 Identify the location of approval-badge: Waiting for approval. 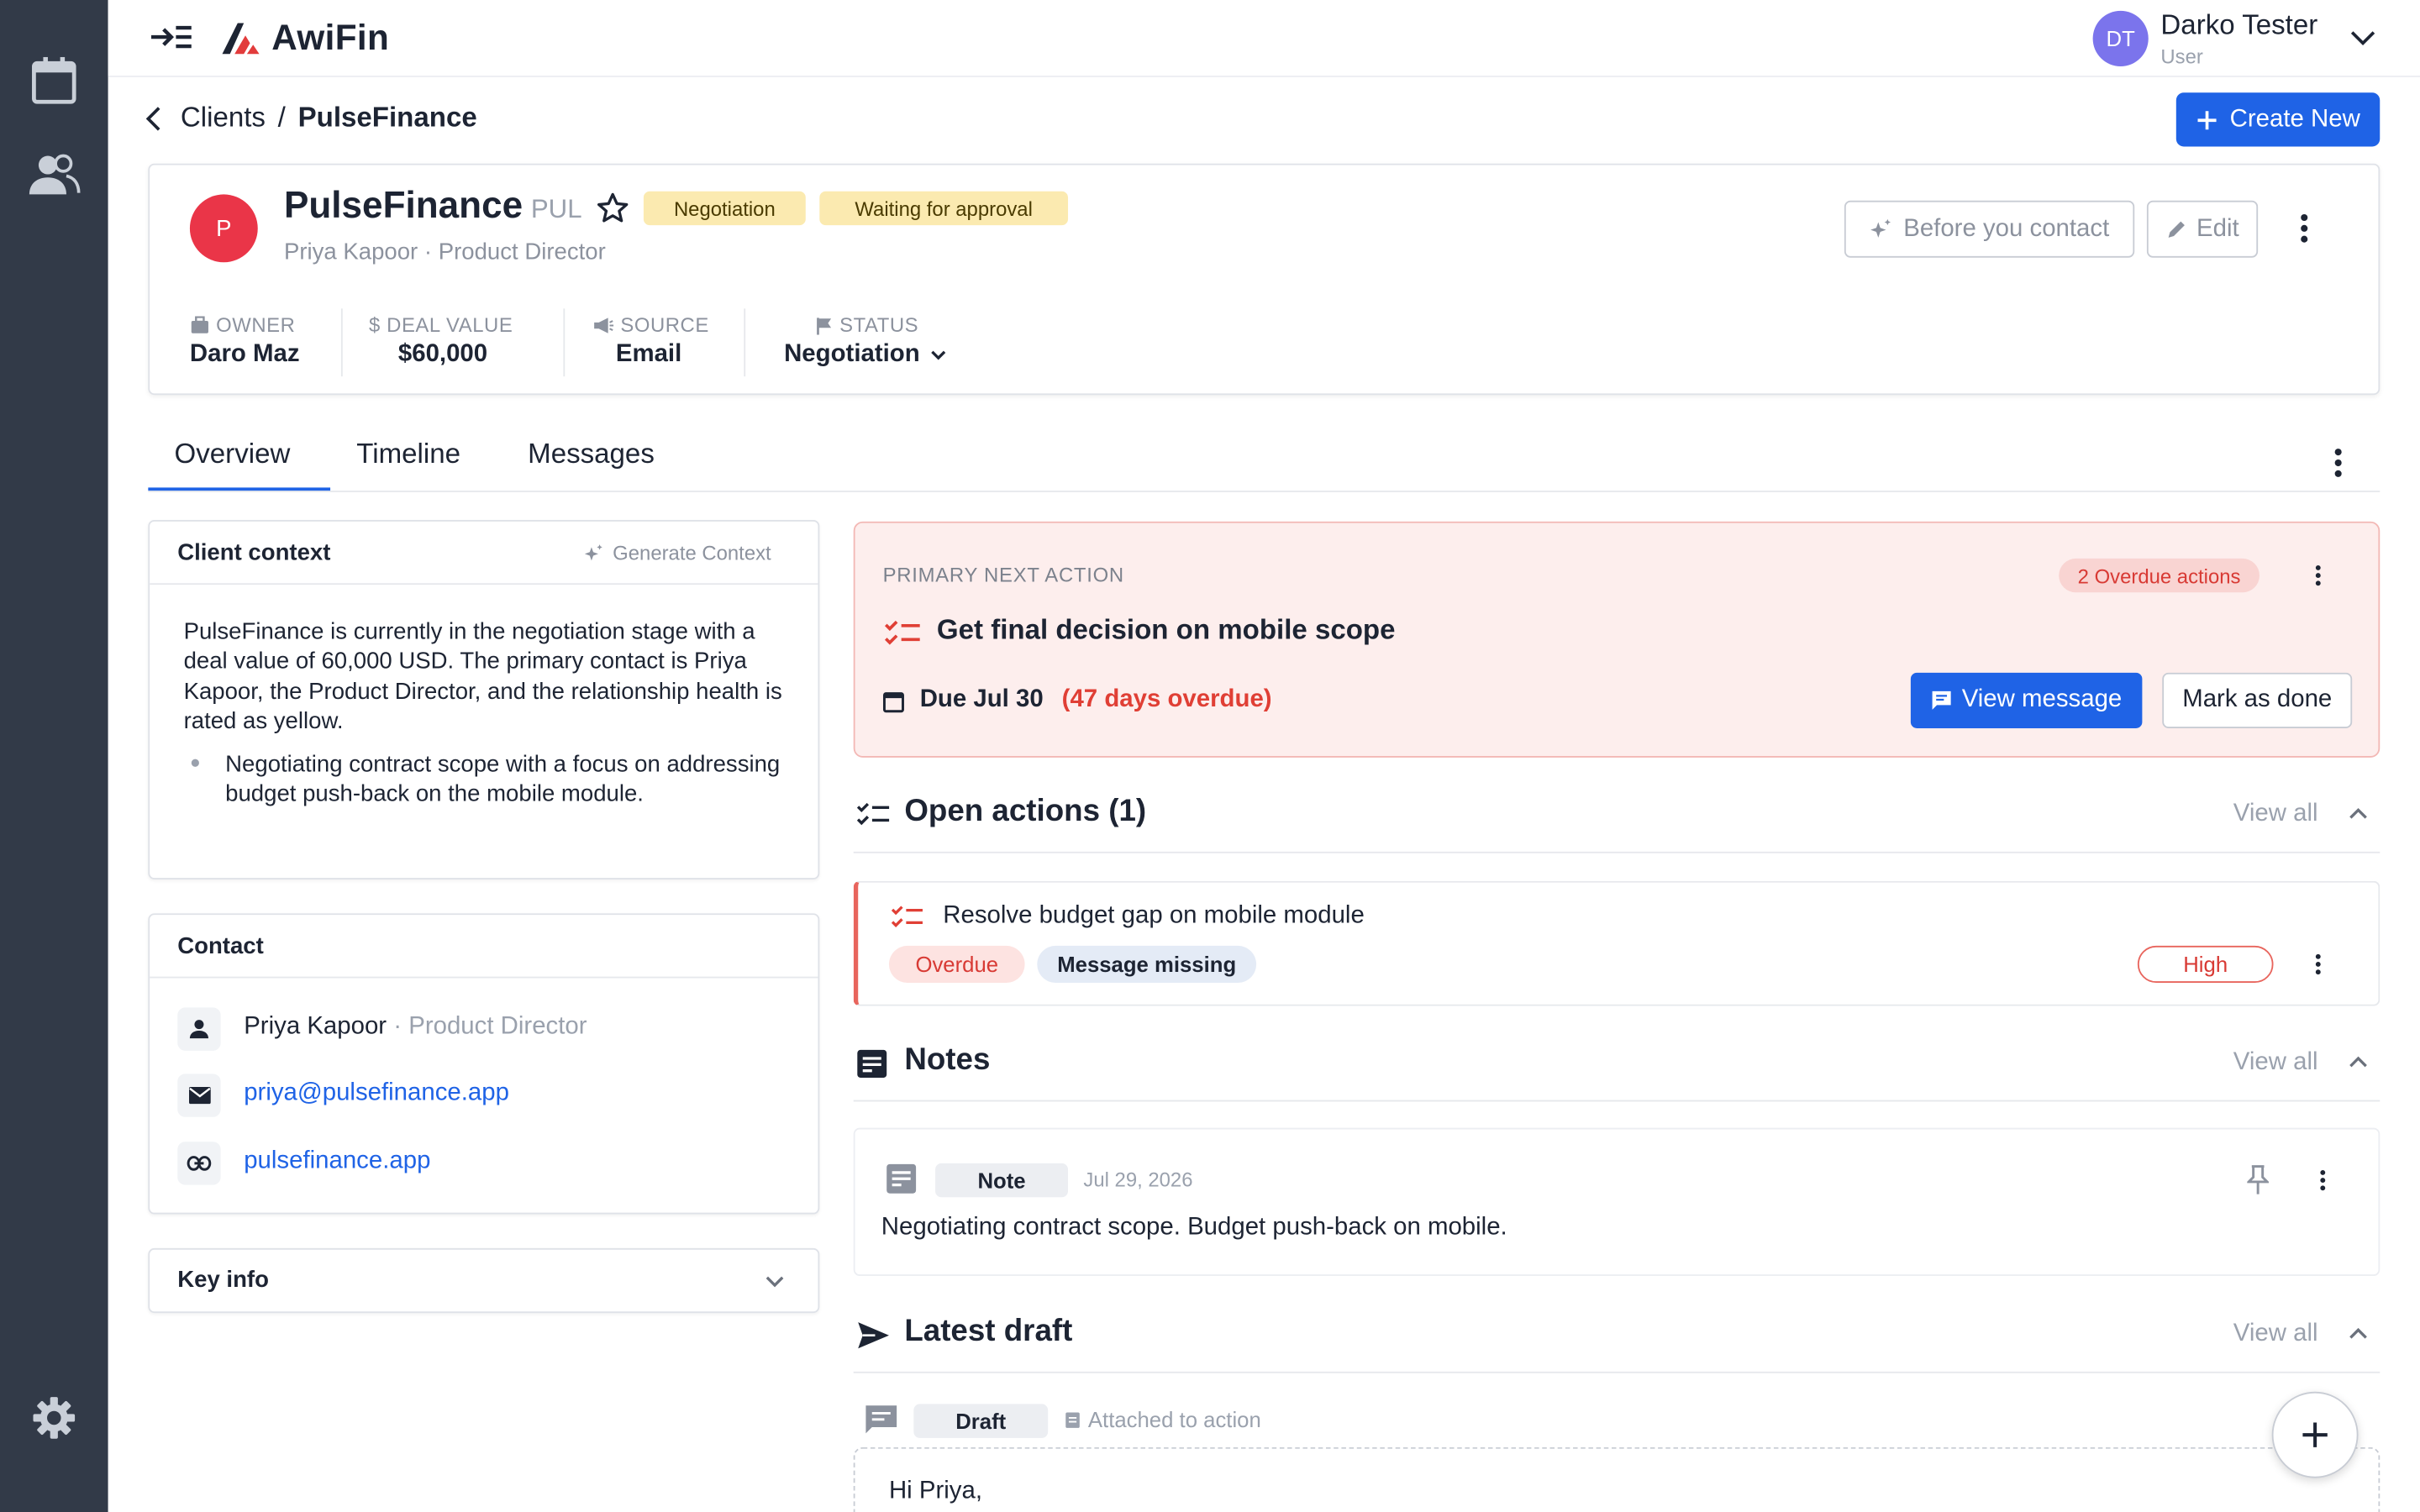
(944, 208).